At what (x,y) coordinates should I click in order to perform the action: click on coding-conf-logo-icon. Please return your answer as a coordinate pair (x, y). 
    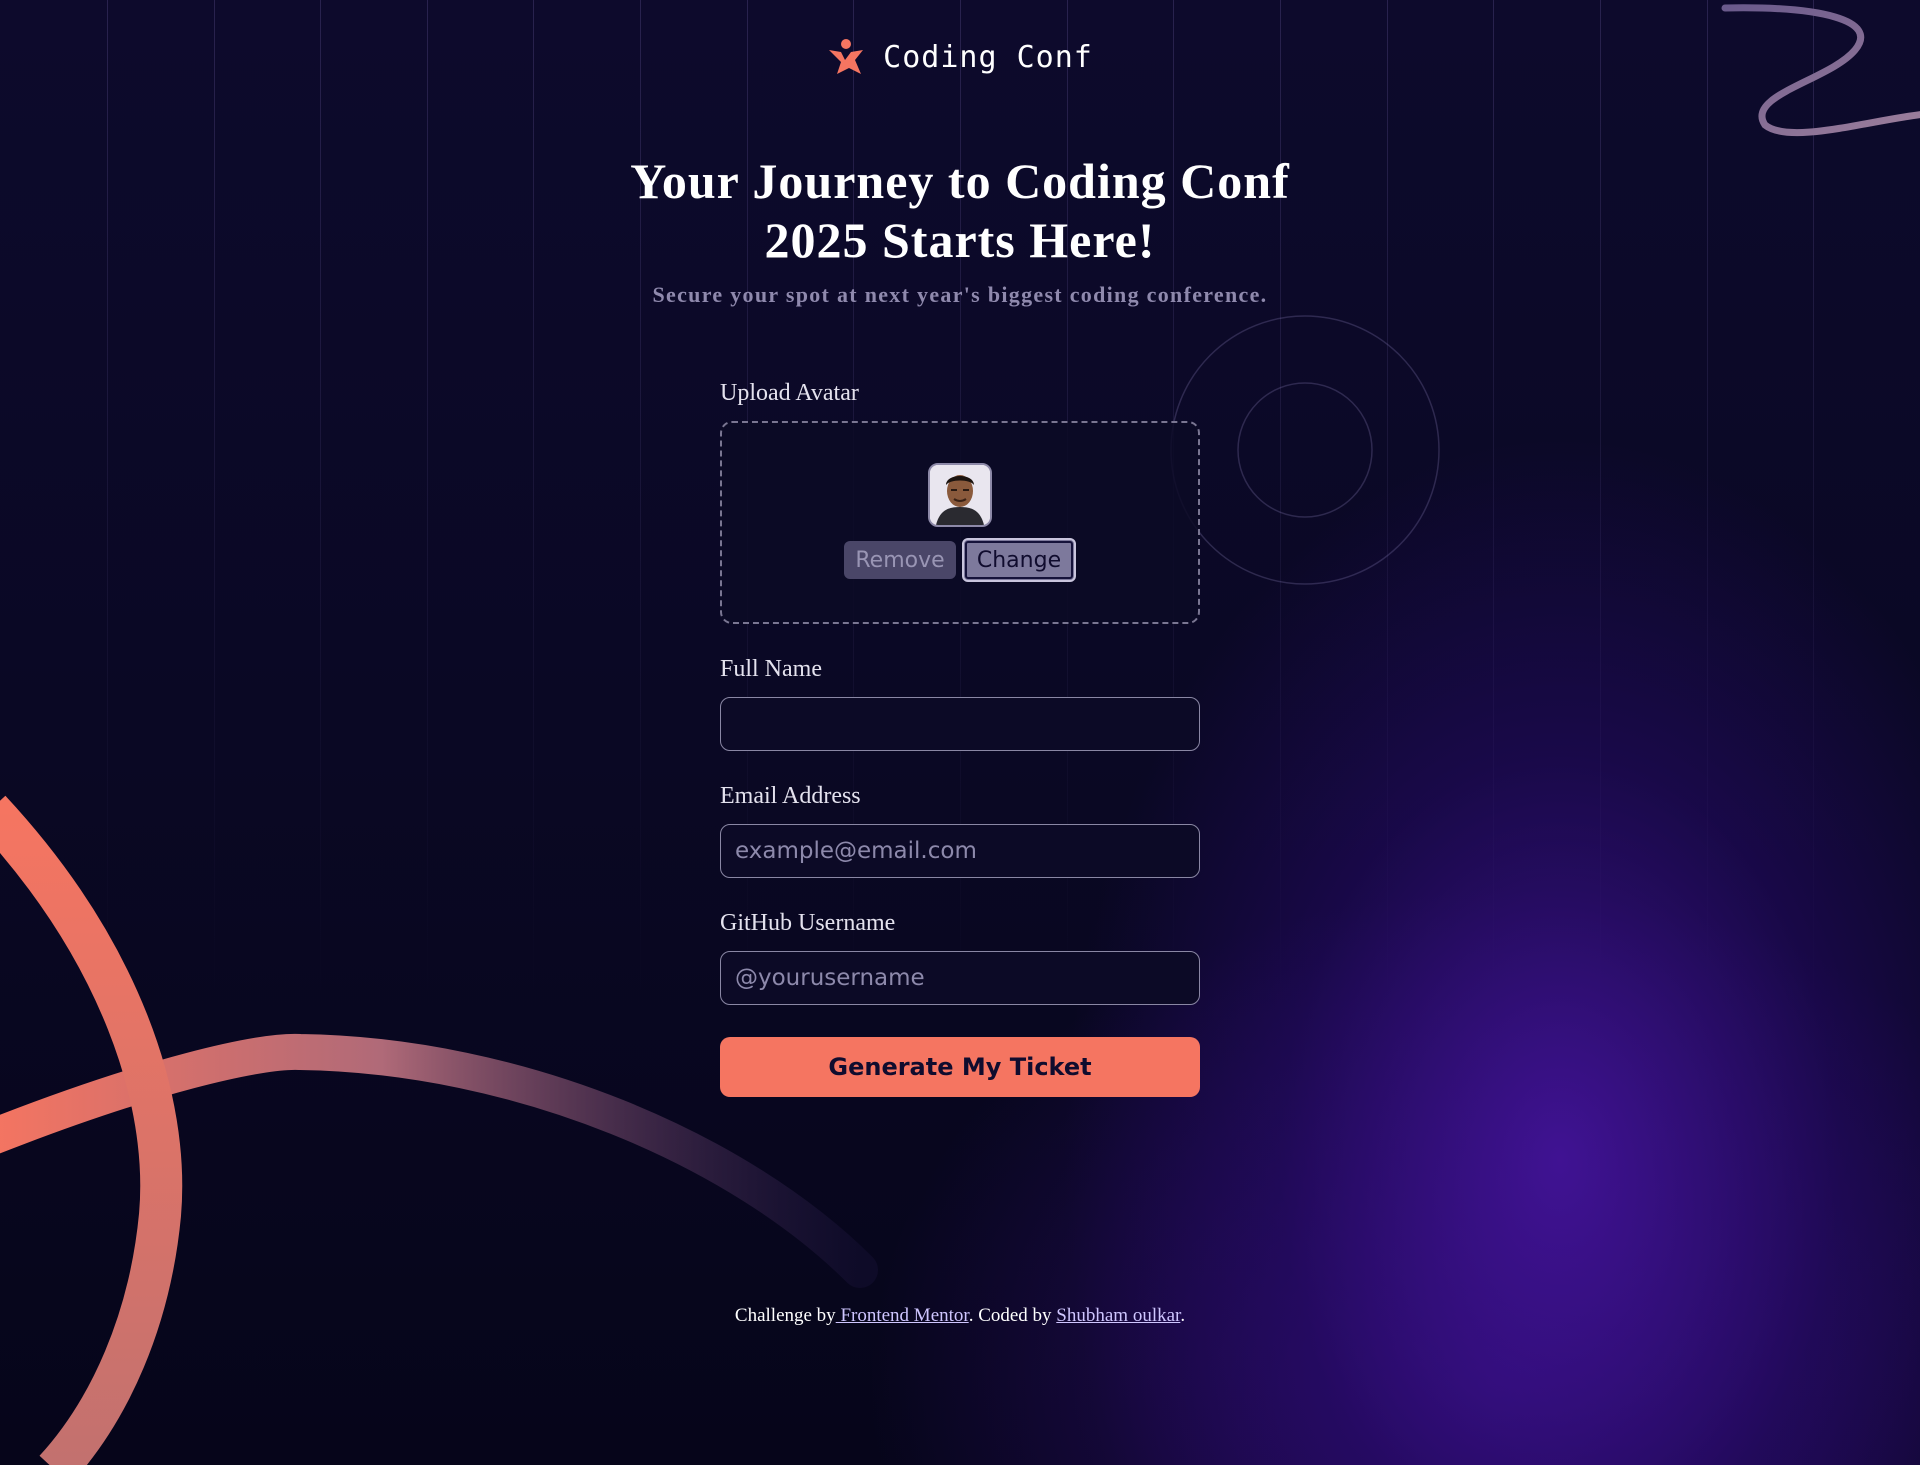
    Looking at the image, I should click on (846, 56).